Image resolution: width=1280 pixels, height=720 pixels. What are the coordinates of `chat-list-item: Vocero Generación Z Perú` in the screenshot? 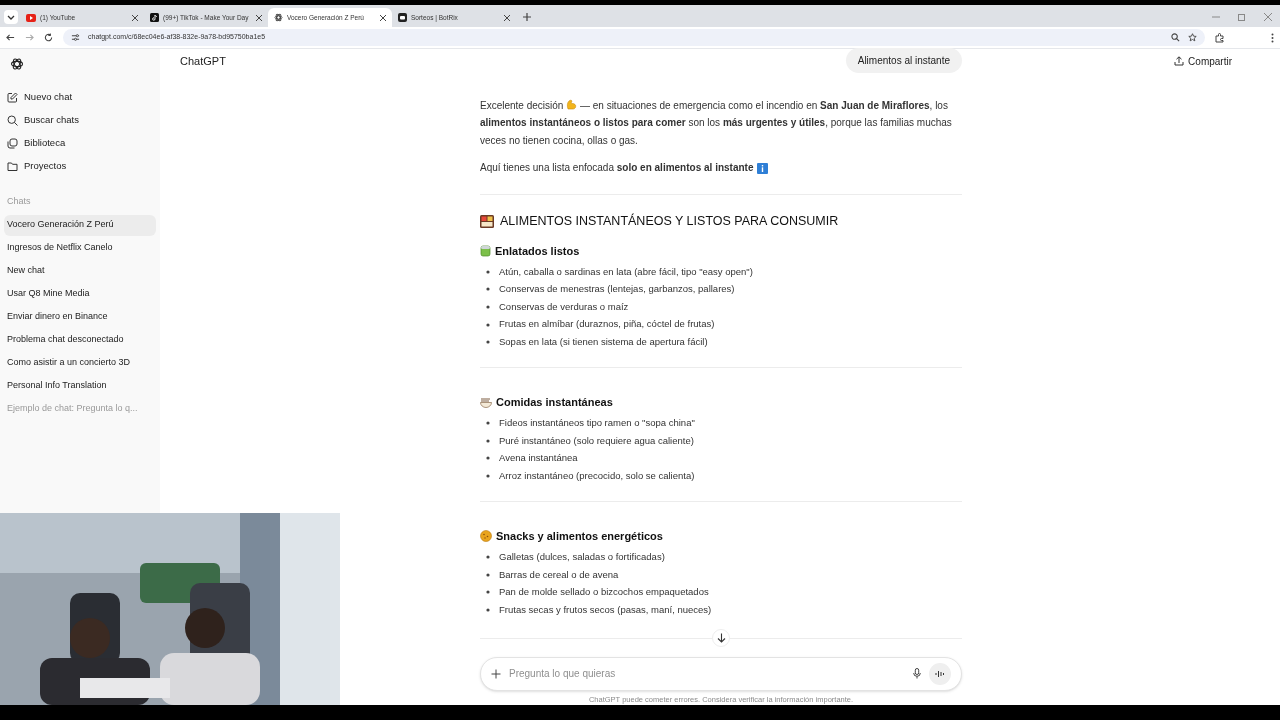 It's located at (80, 225).